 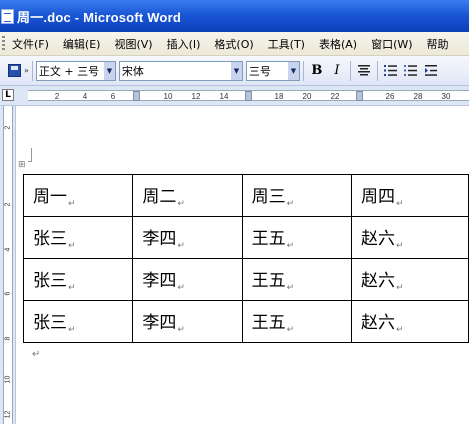 I want to click on cell-text: 赵六, so click(x=377, y=239).